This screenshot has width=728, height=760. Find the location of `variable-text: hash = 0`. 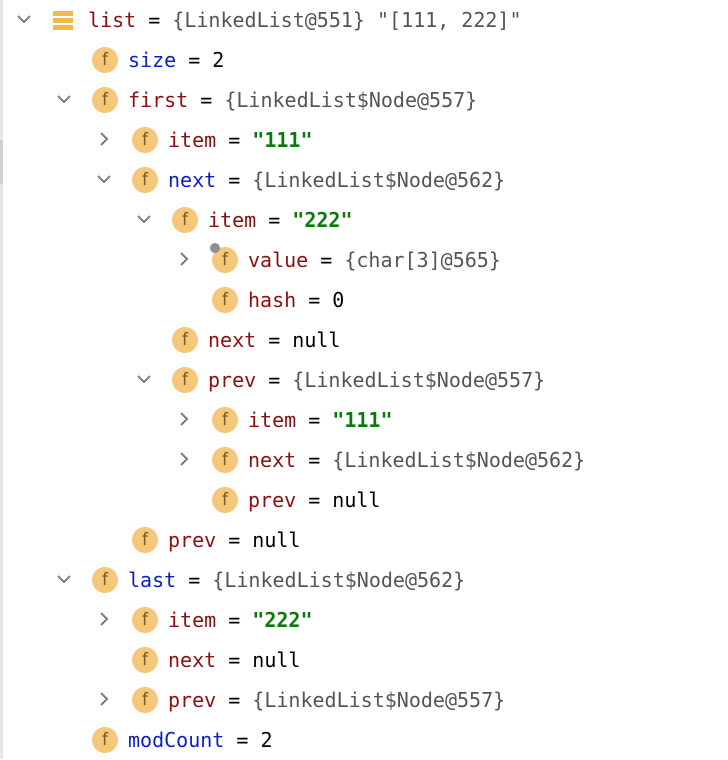

variable-text: hash = 0 is located at coordinates (296, 300).